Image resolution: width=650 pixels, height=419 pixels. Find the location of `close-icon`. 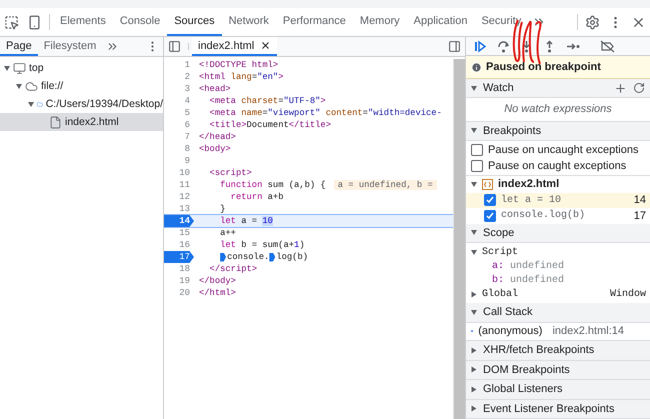

close-icon is located at coordinates (266, 45).